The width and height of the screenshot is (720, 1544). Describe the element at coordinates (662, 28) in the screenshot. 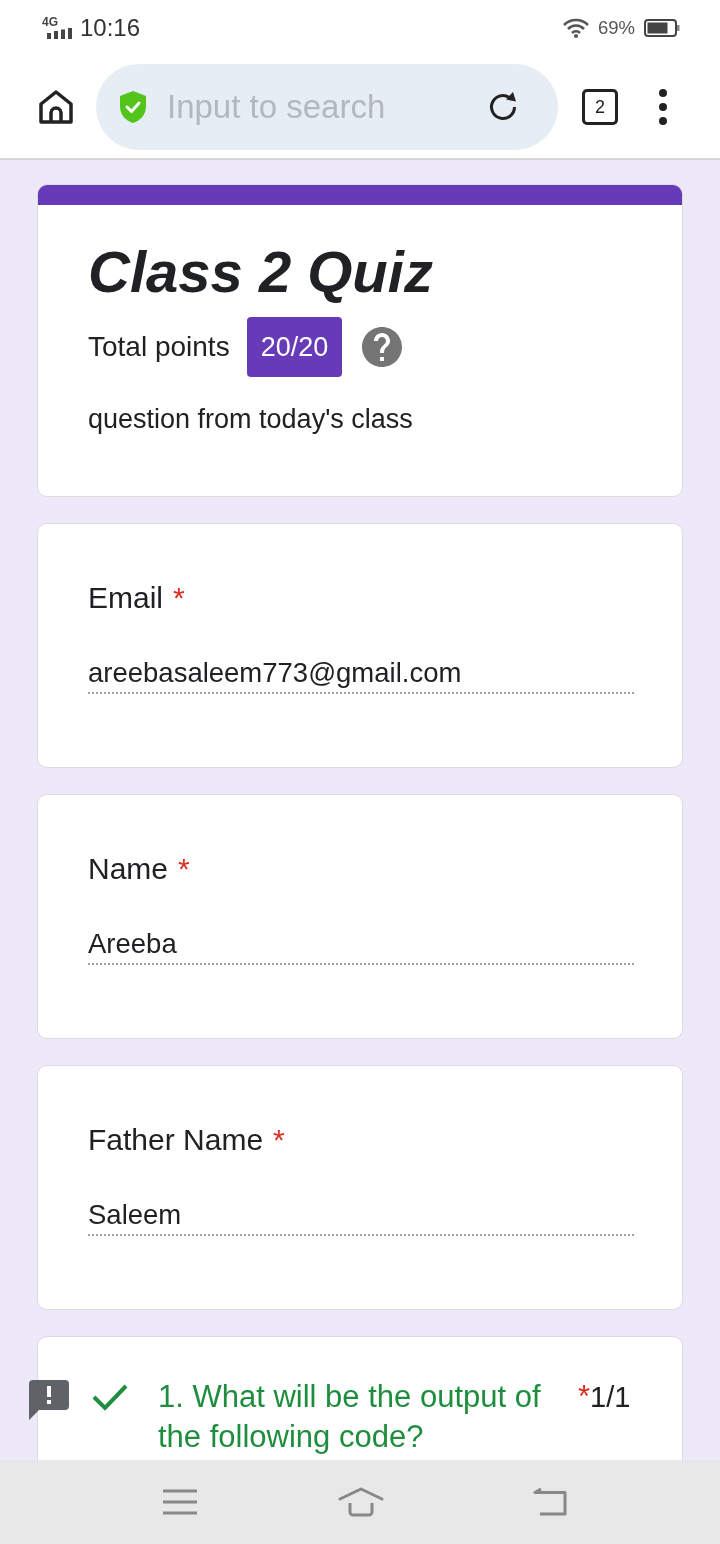

I see `battery-icon` at that location.